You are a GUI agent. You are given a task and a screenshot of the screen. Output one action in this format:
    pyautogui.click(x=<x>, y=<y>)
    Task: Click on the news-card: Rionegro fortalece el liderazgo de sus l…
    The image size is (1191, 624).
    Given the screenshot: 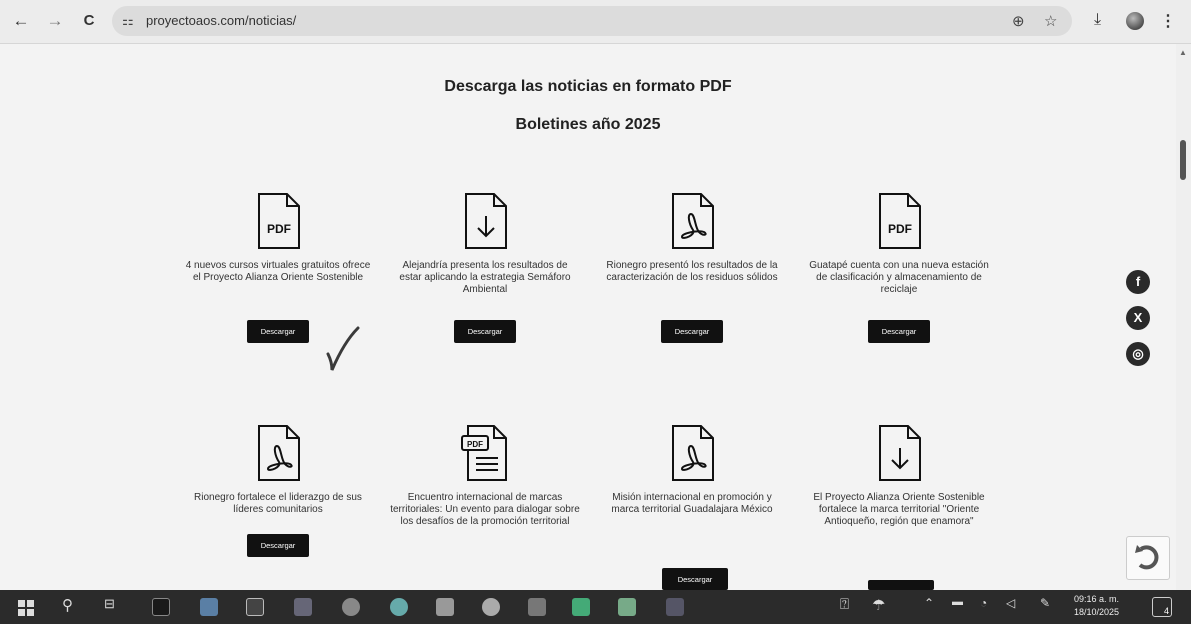 What is the action you would take?
    pyautogui.click(x=278, y=490)
    